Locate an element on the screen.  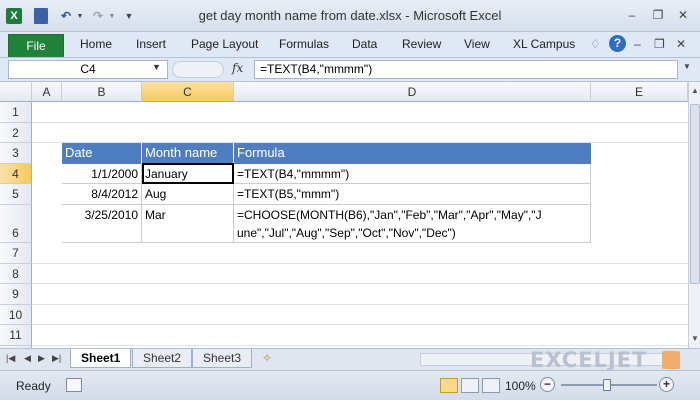
select-all-corner is located at coordinates (16, 92).